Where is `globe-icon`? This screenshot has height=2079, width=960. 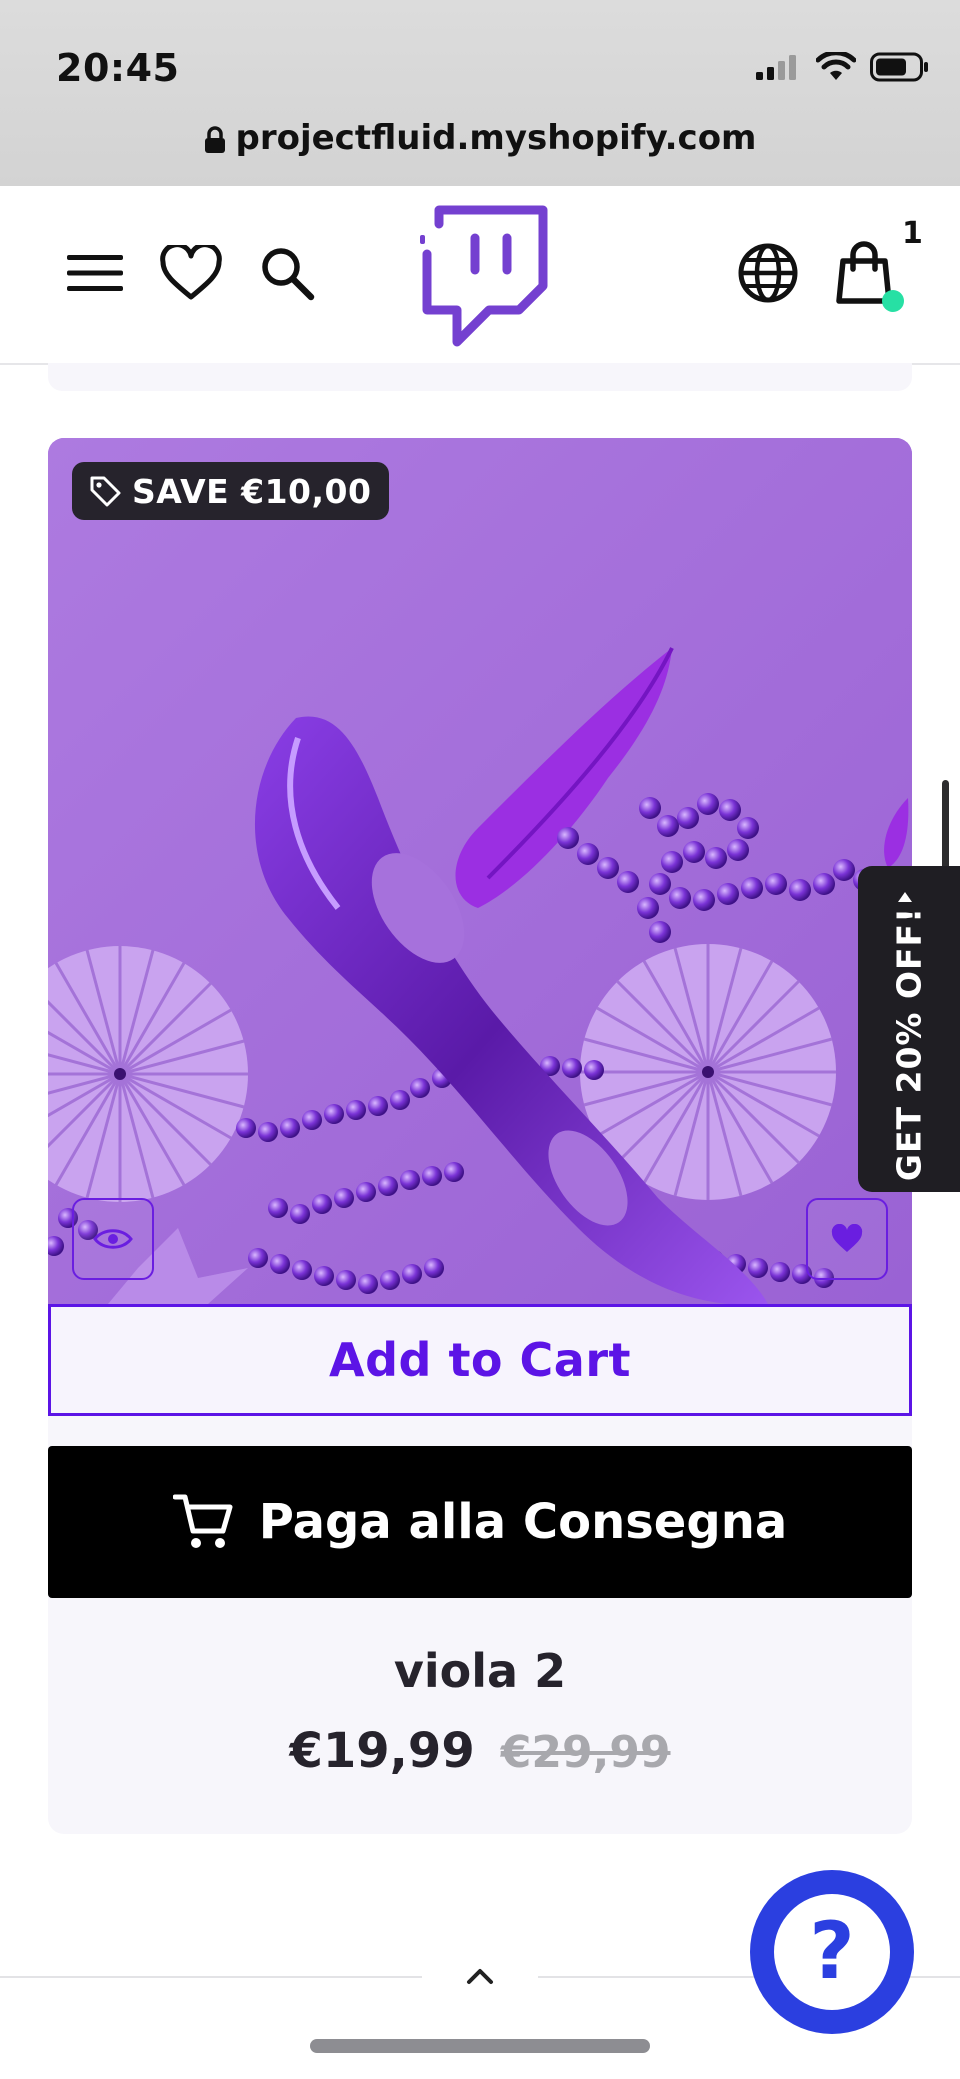 globe-icon is located at coordinates (768, 273).